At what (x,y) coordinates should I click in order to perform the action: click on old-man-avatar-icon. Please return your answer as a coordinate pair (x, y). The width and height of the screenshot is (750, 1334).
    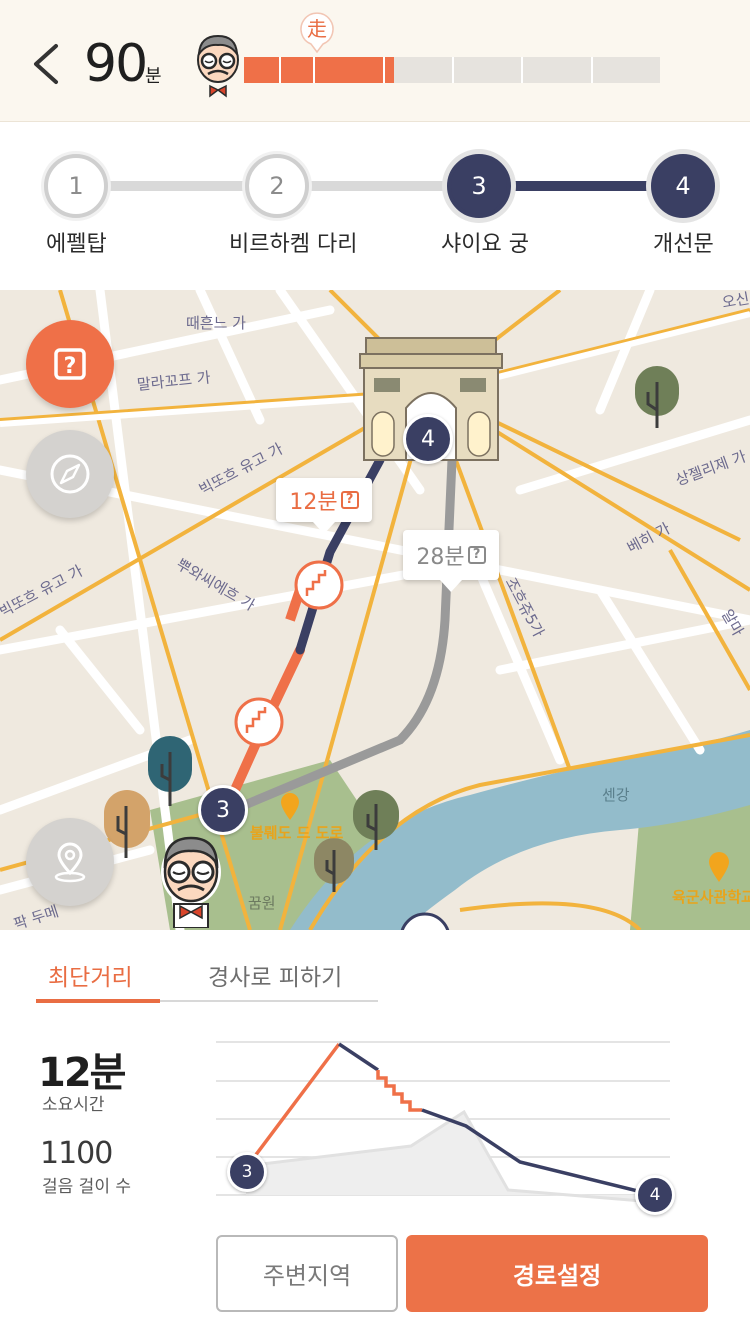
    Looking at the image, I should click on (218, 66).